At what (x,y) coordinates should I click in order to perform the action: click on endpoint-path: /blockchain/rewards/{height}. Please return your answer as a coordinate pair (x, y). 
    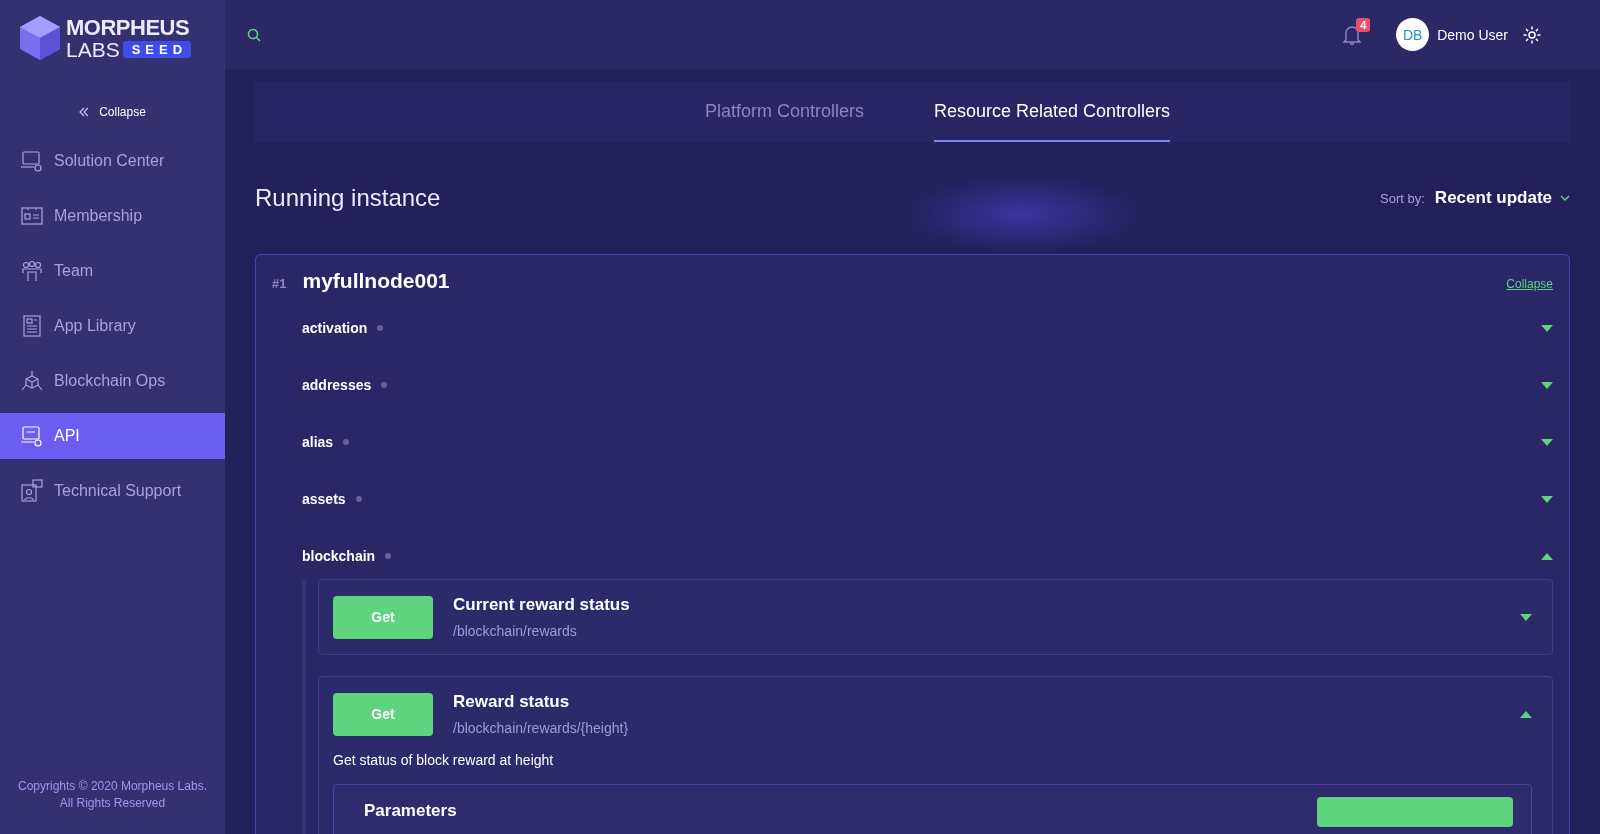
    Looking at the image, I should click on (541, 728).